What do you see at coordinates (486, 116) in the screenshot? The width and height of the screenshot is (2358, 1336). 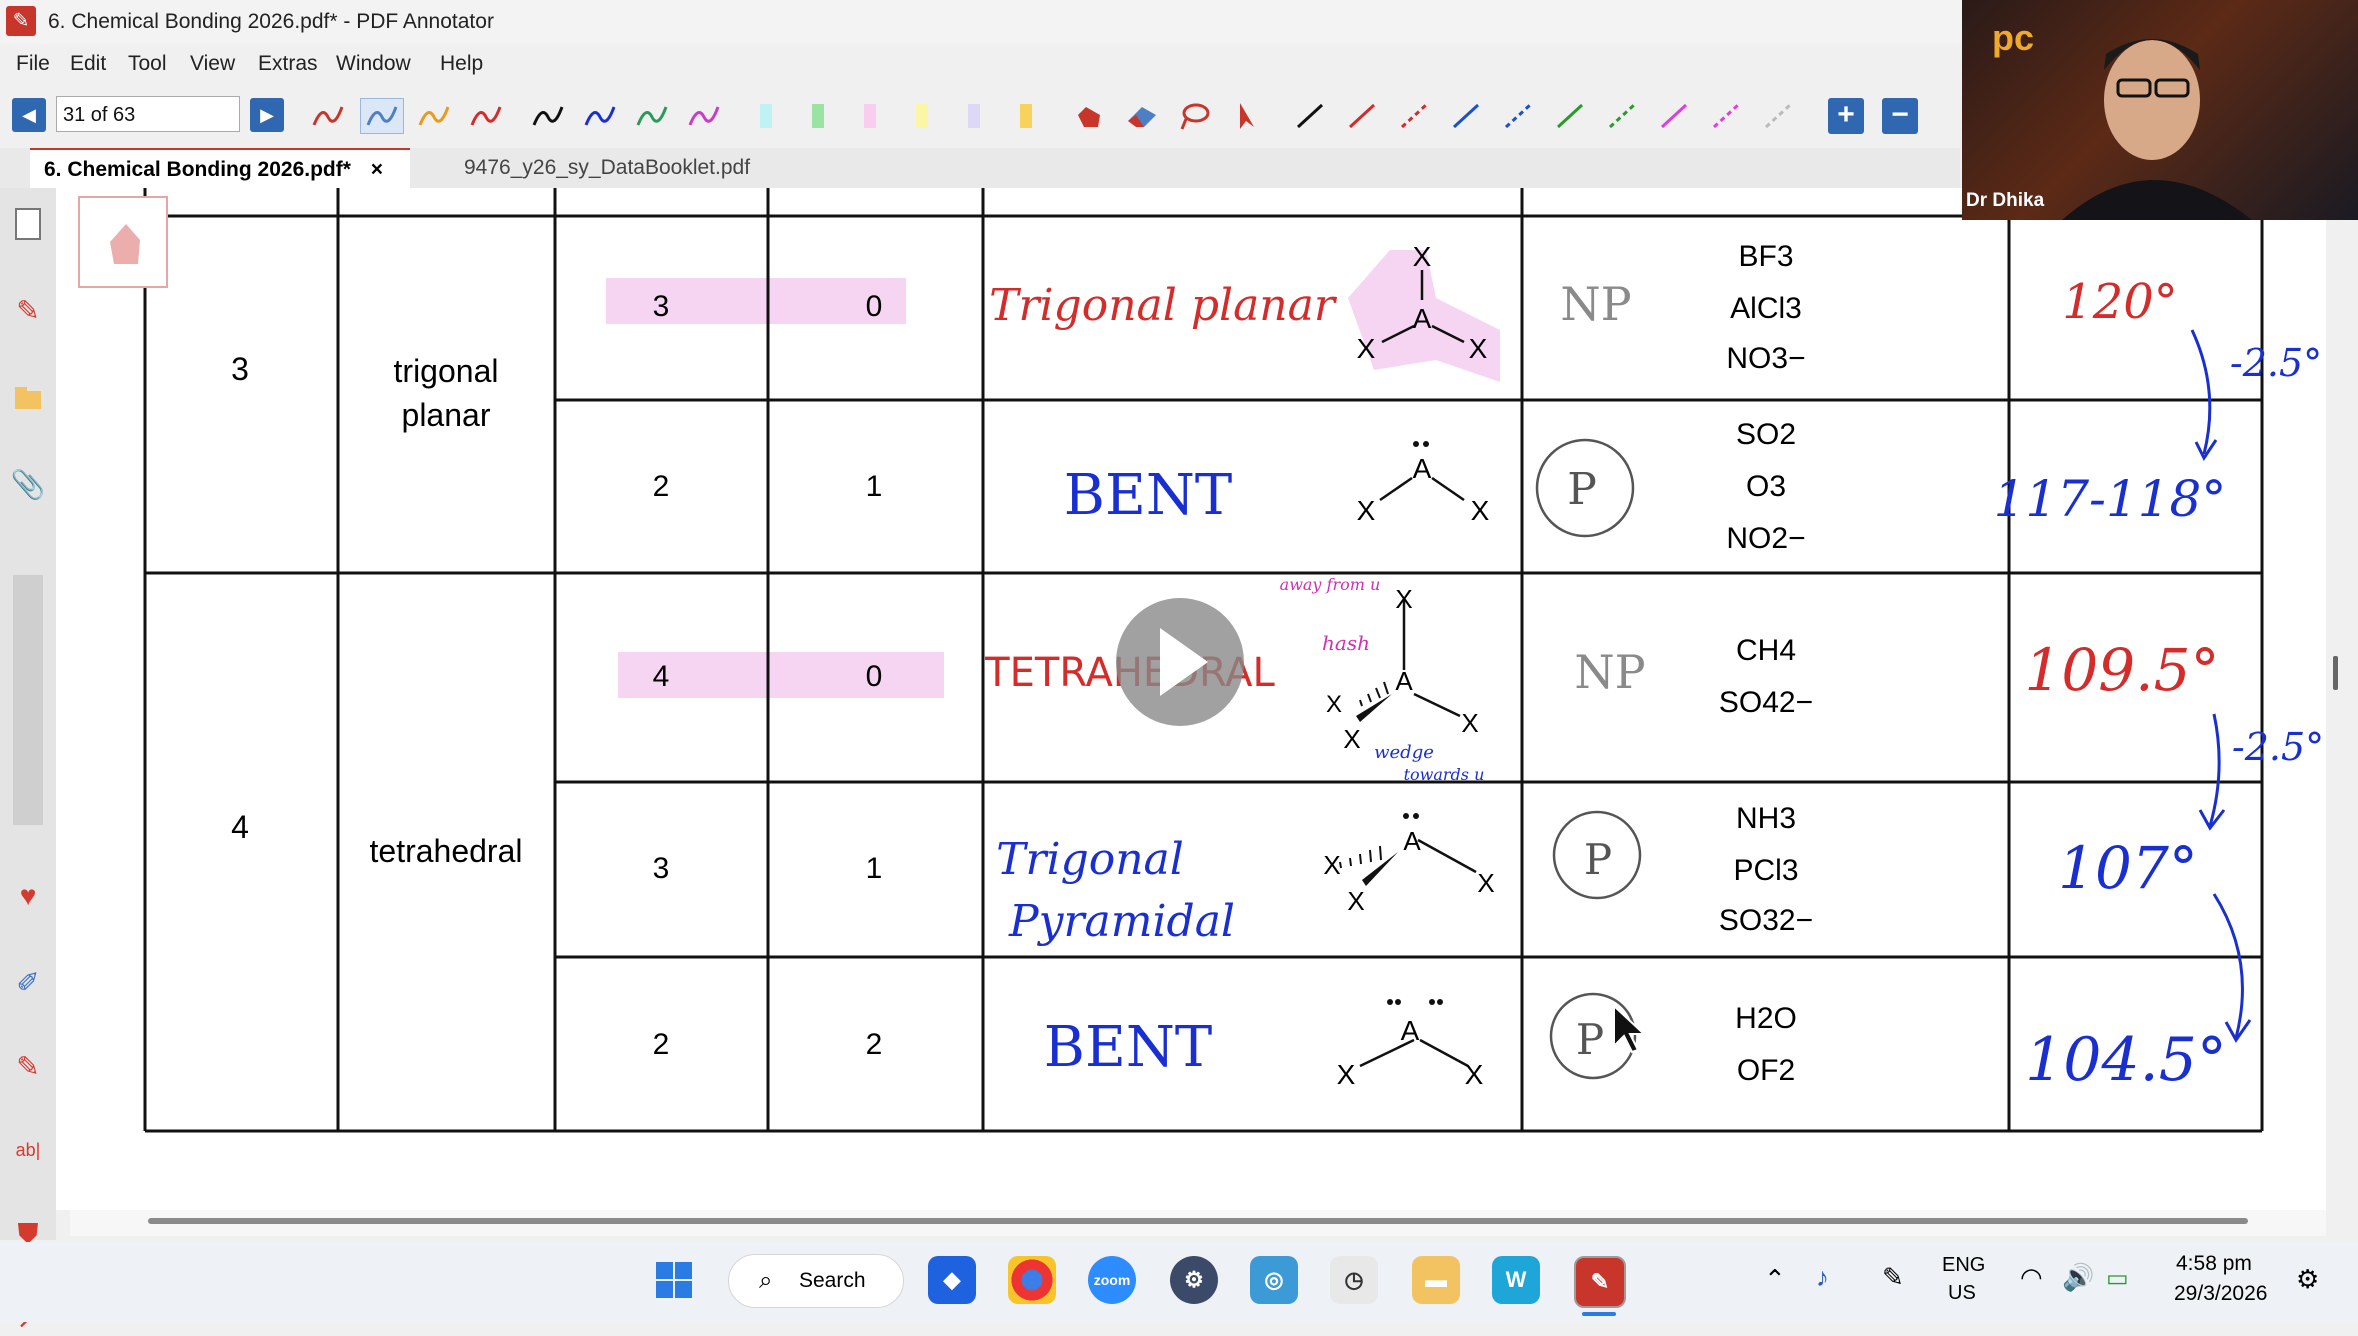 I see `pen-crimson-icon` at bounding box center [486, 116].